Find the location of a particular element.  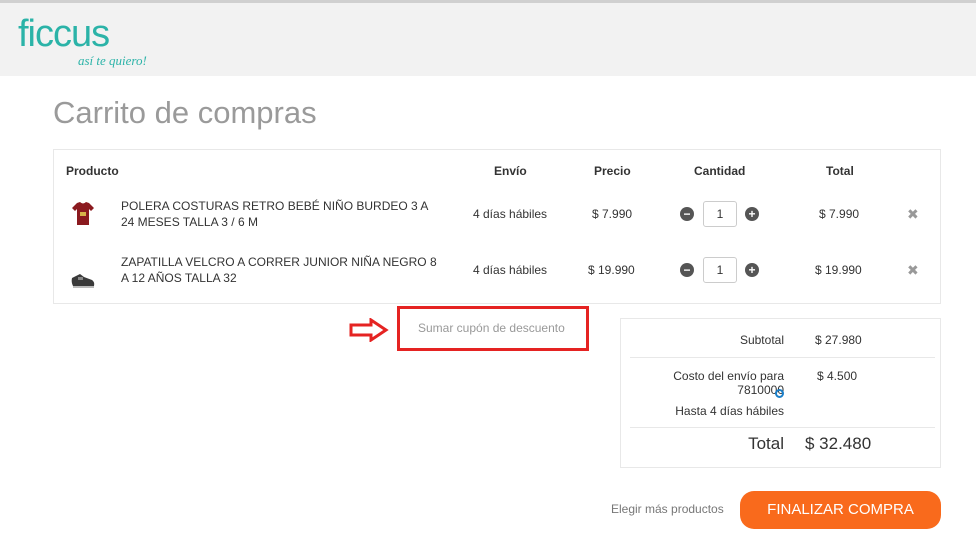

shipping-cost-label: Costo del envío para 7810000 is located at coordinates (728, 383).